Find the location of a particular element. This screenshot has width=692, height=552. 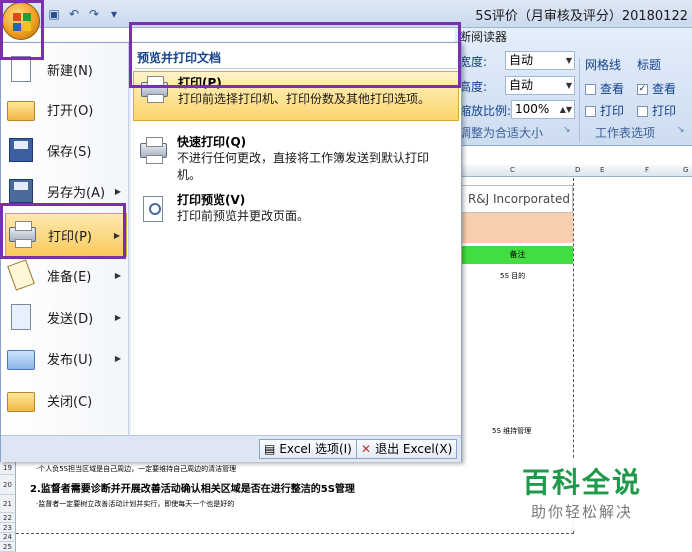

submenu-item-title: 快速打印(Q) is located at coordinates (212, 142).